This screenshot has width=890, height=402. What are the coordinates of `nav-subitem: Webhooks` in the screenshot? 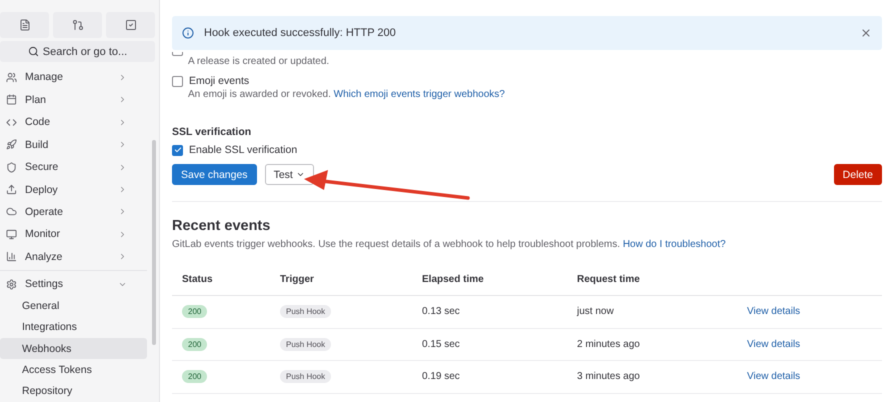 It's located at (73, 349).